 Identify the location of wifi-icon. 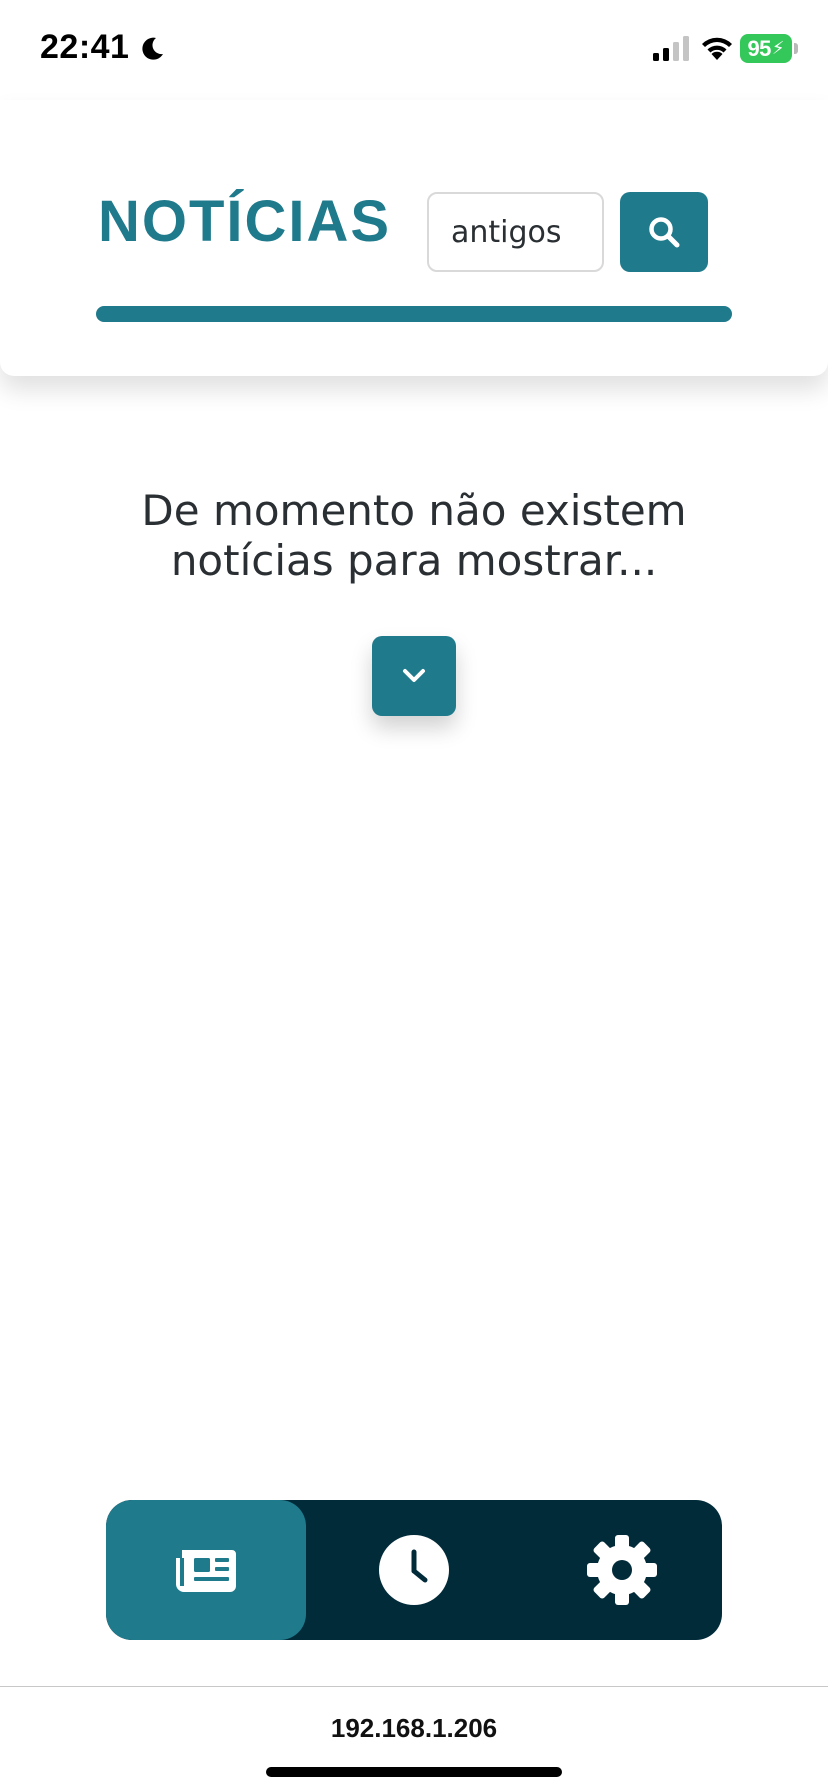
(717, 48).